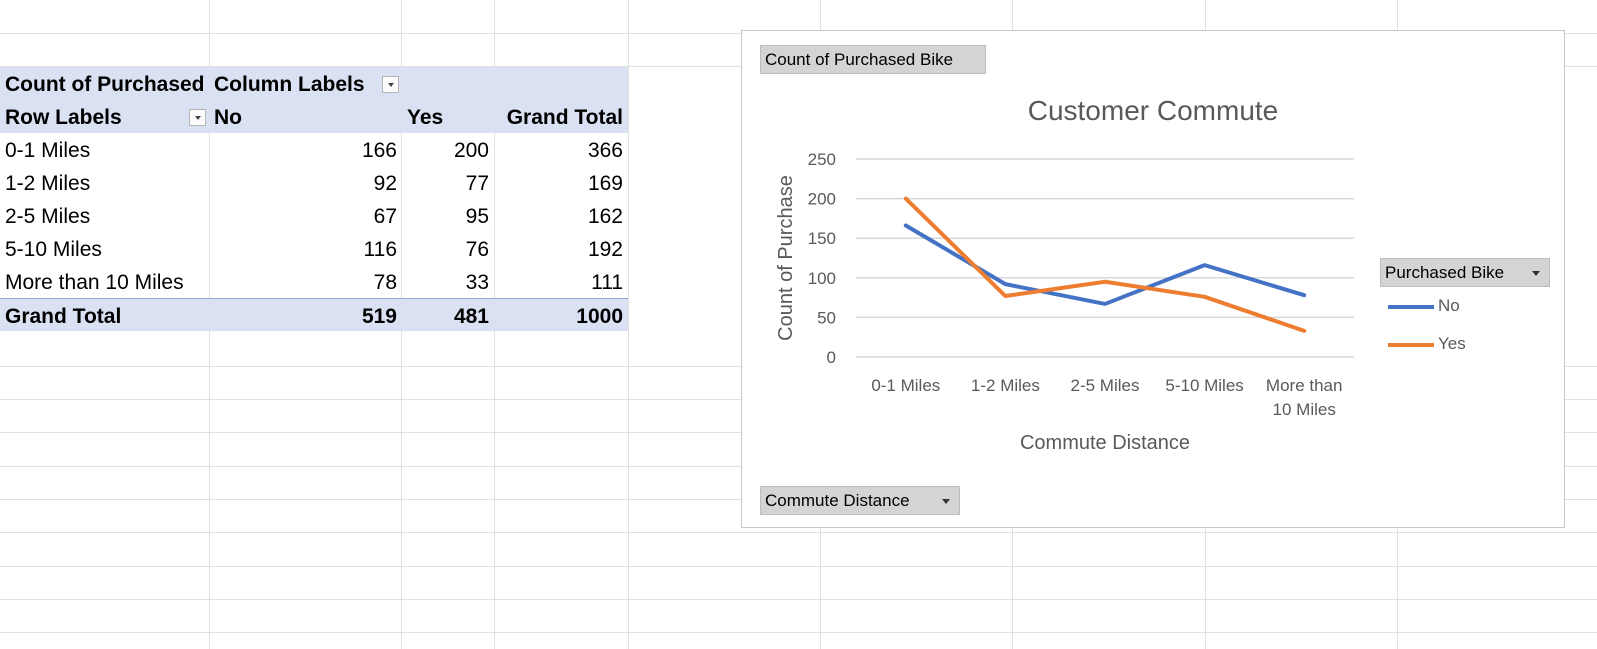  What do you see at coordinates (289, 83) in the screenshot?
I see `pivot-column-labels: Column Labels` at bounding box center [289, 83].